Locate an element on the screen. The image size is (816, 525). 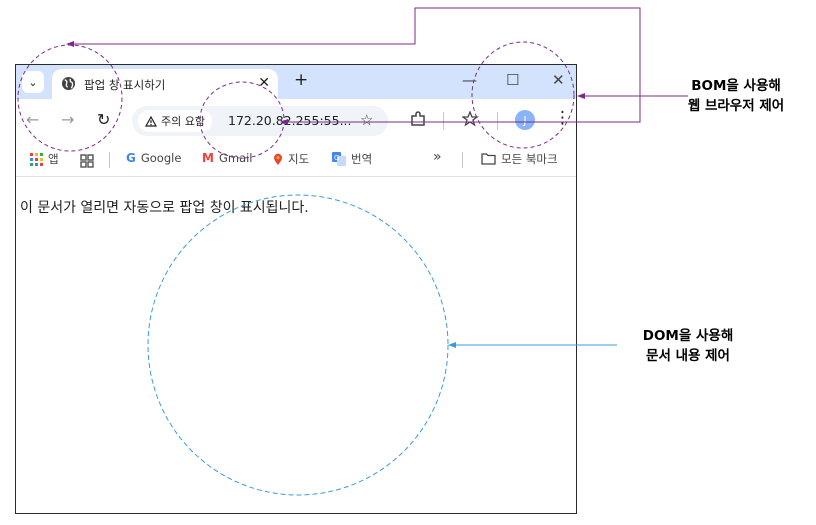
translate-icon: G is located at coordinates (339, 159).